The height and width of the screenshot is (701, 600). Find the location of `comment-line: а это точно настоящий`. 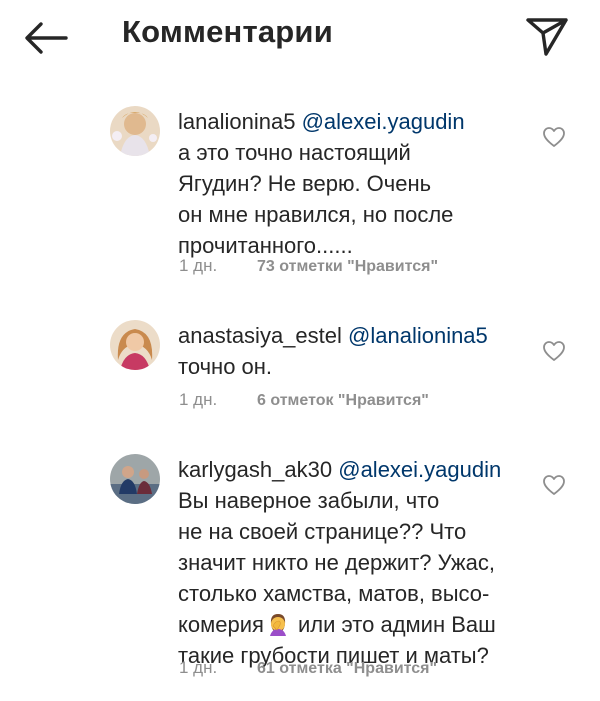

comment-line: а это точно настоящий is located at coordinates (294, 152).